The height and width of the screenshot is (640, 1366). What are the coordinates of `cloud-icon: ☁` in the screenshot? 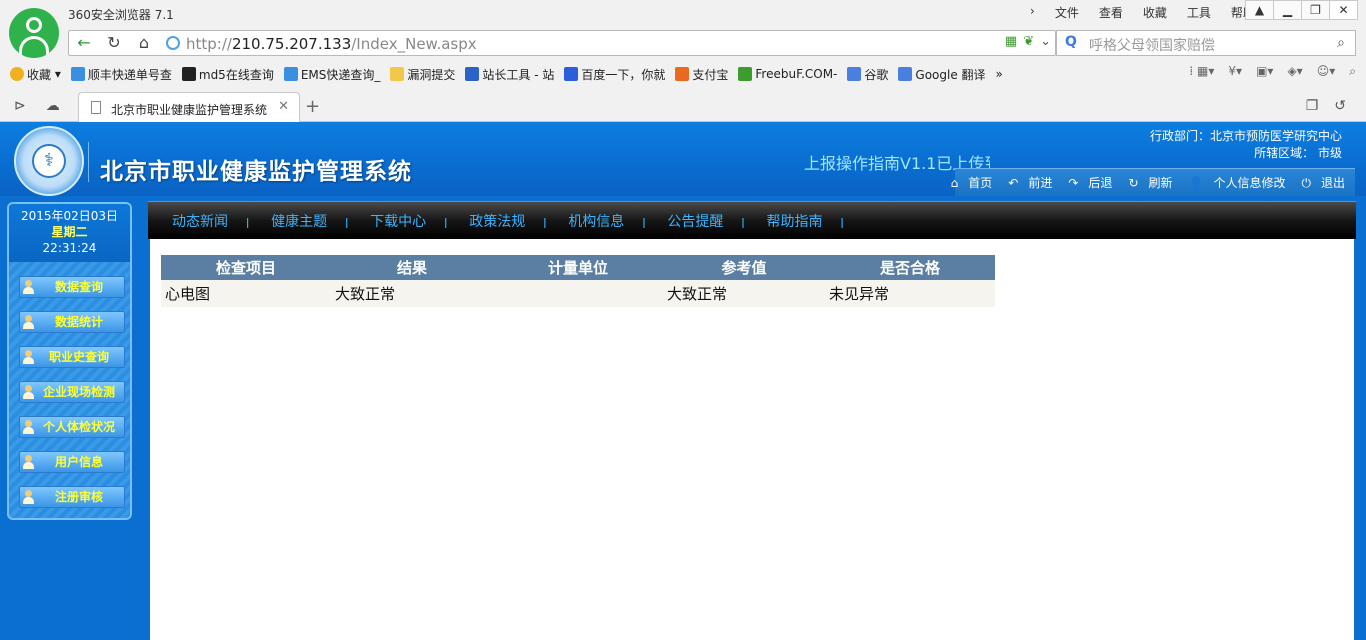 It's located at (53, 106).